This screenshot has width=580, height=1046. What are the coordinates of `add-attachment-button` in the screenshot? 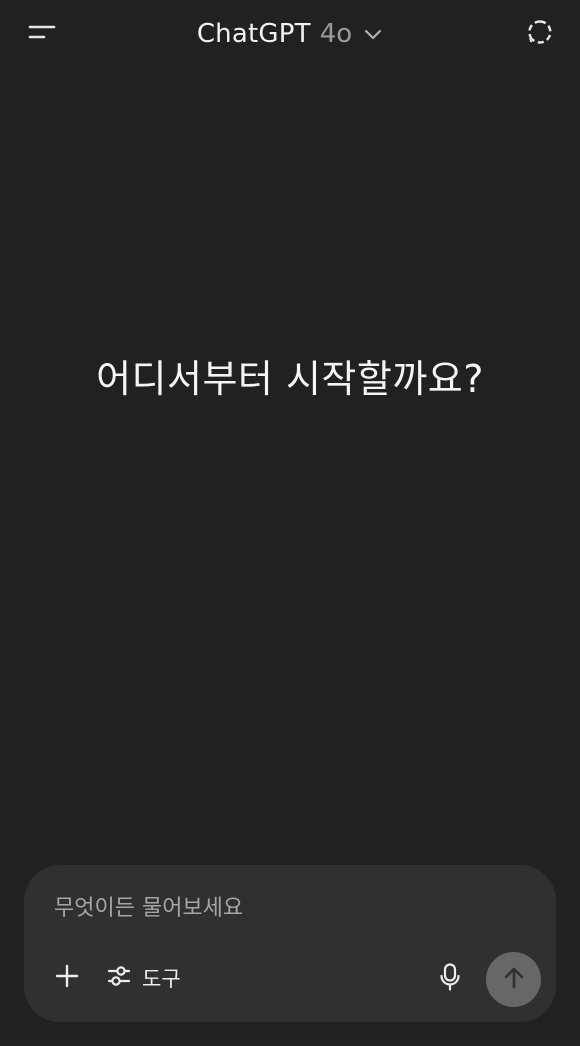 It's located at (67, 978).